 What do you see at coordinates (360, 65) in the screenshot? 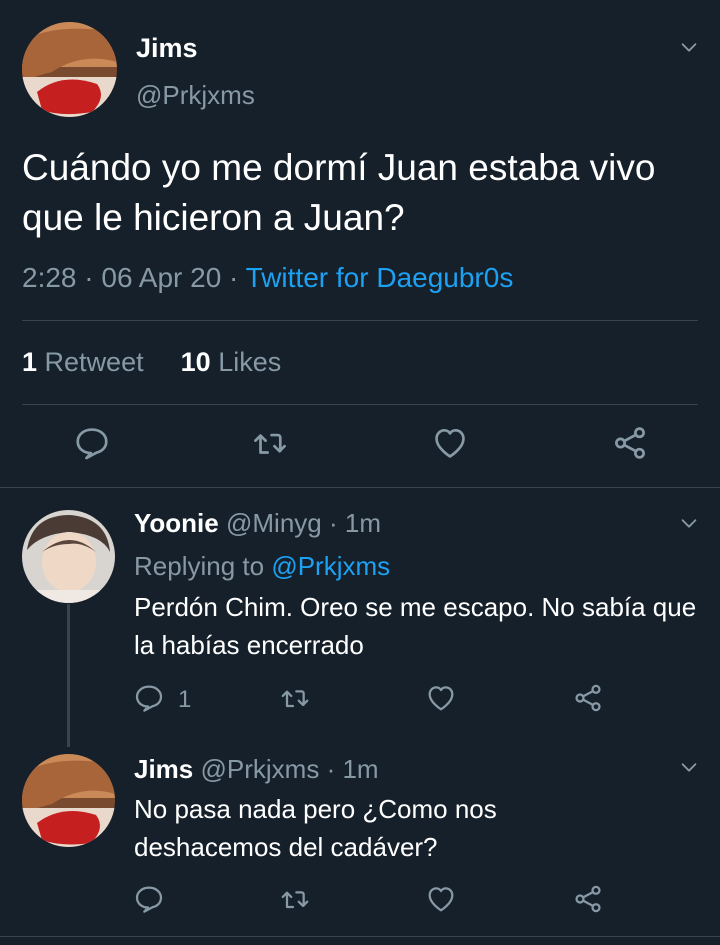
I see `main-tweet-header: Jims @Prkjxms` at bounding box center [360, 65].